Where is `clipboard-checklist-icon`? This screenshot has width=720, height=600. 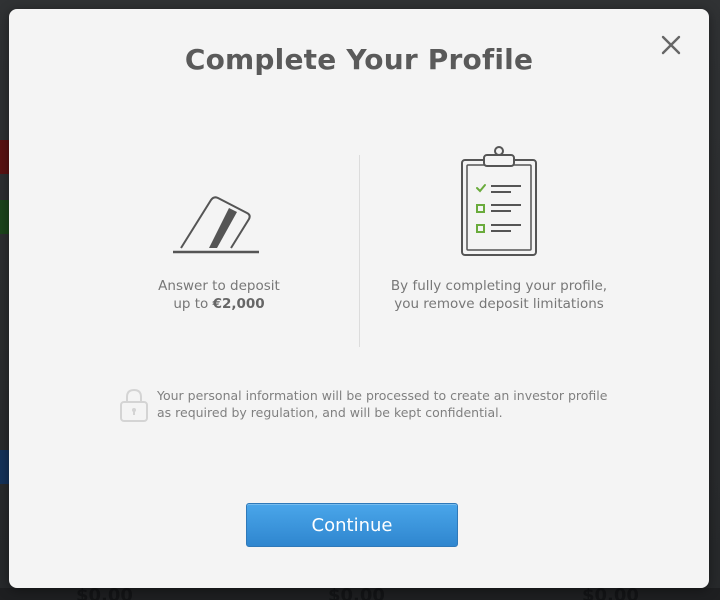
clipboard-checklist-icon is located at coordinates (499, 201).